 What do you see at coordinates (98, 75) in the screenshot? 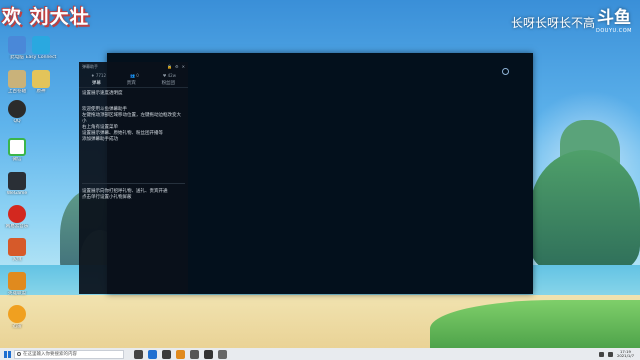
I see `stat-hot: ♦ 7712` at bounding box center [98, 75].